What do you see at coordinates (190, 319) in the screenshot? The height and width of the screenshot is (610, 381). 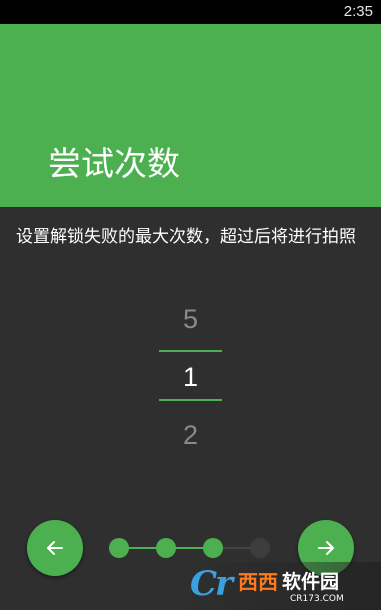 I see `picker-previous-value: 5` at bounding box center [190, 319].